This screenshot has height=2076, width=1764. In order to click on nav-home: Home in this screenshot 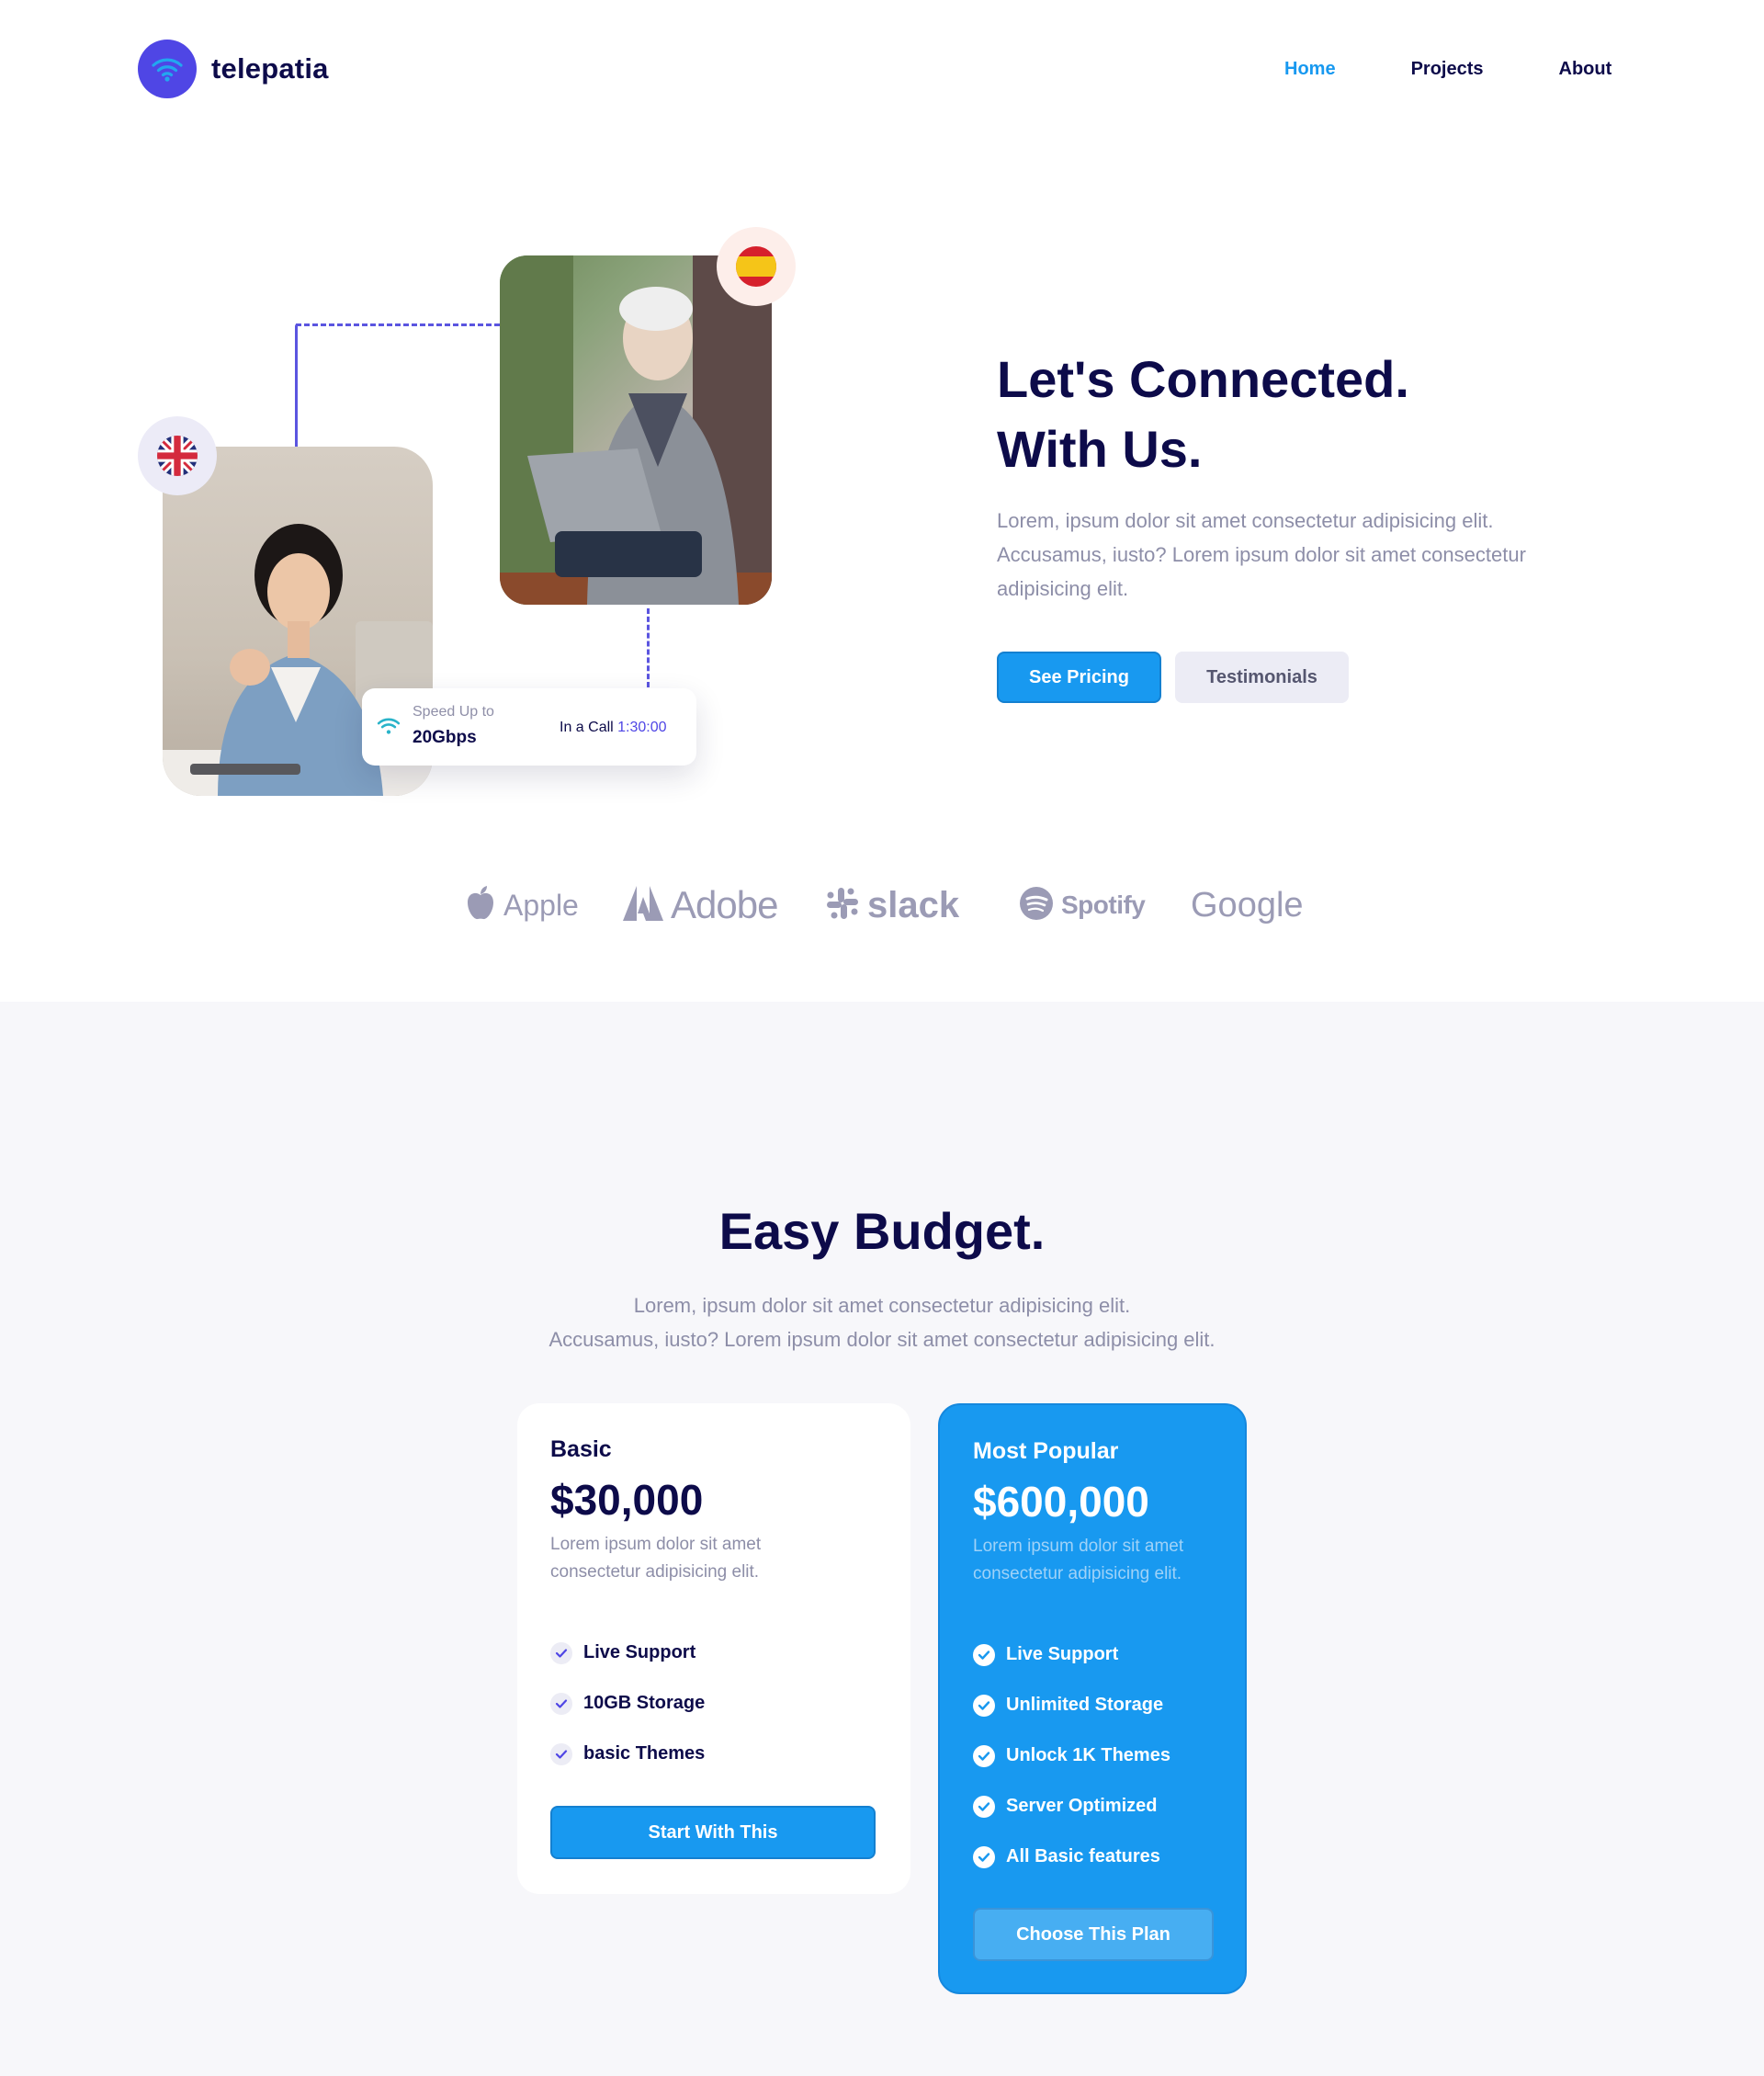, I will do `click(1310, 69)`.